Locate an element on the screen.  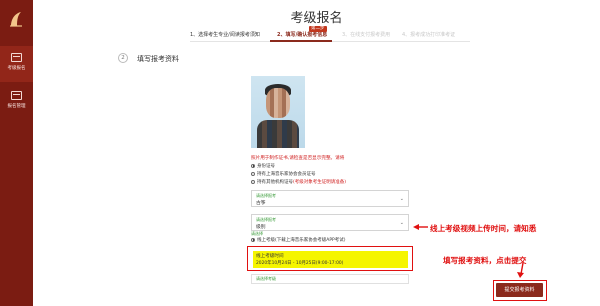
step-1: 1、选择考生专业/阅读报考须知 is located at coordinates (225, 35).